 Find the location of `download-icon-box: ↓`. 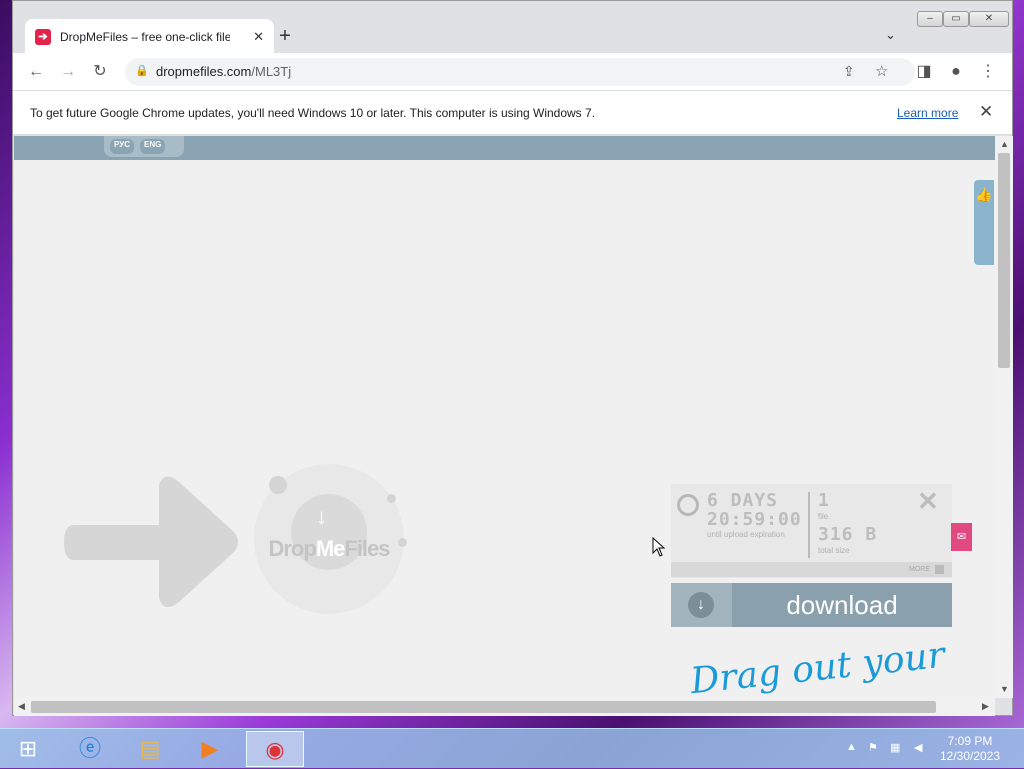

download-icon-box: ↓ is located at coordinates (701, 605).